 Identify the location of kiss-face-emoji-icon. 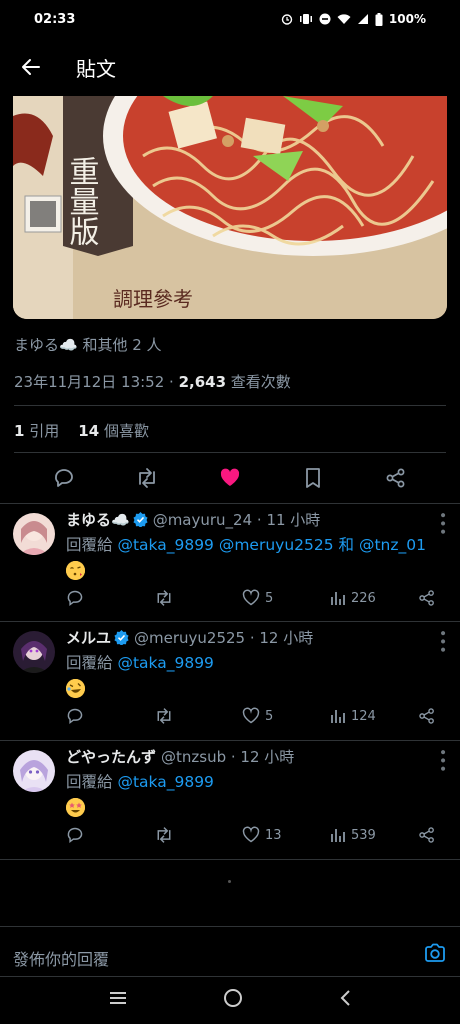
(75, 570).